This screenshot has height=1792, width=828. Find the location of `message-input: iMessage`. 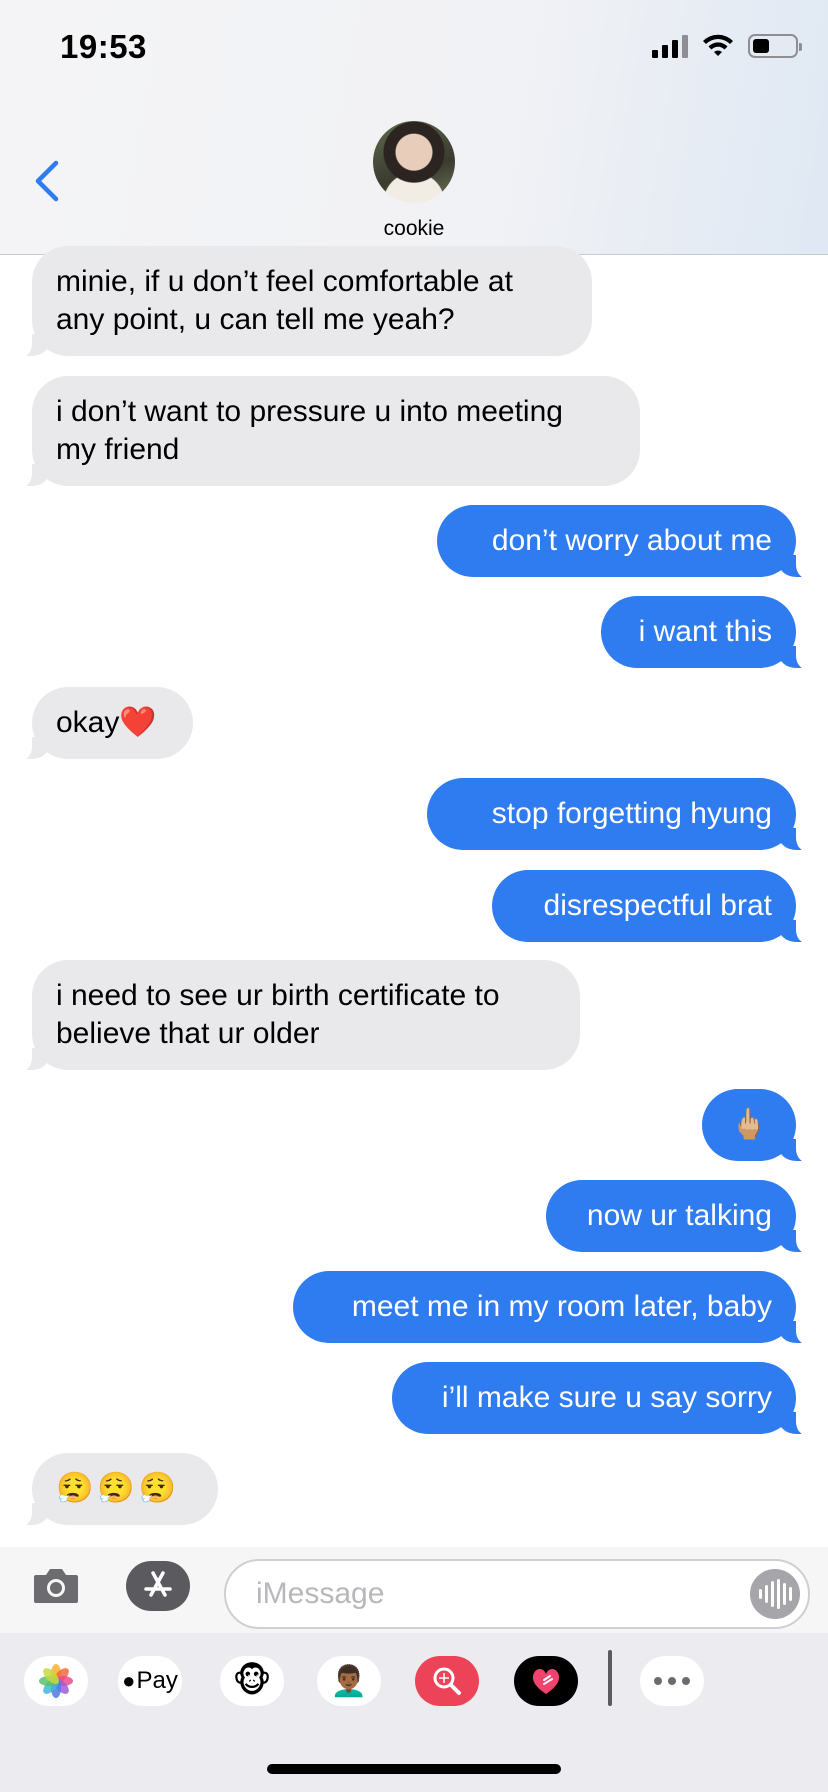

message-input: iMessage is located at coordinates (517, 1594).